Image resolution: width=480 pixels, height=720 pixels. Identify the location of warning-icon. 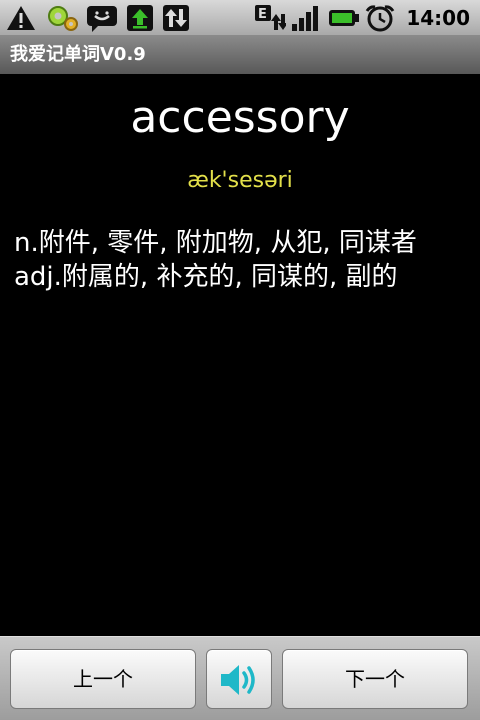
(21, 18).